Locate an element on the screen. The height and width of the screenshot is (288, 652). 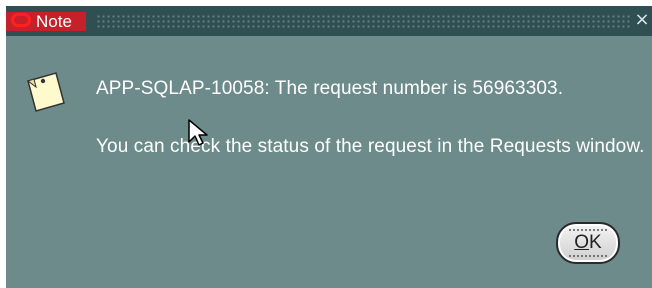
close-icon: × is located at coordinates (642, 20).